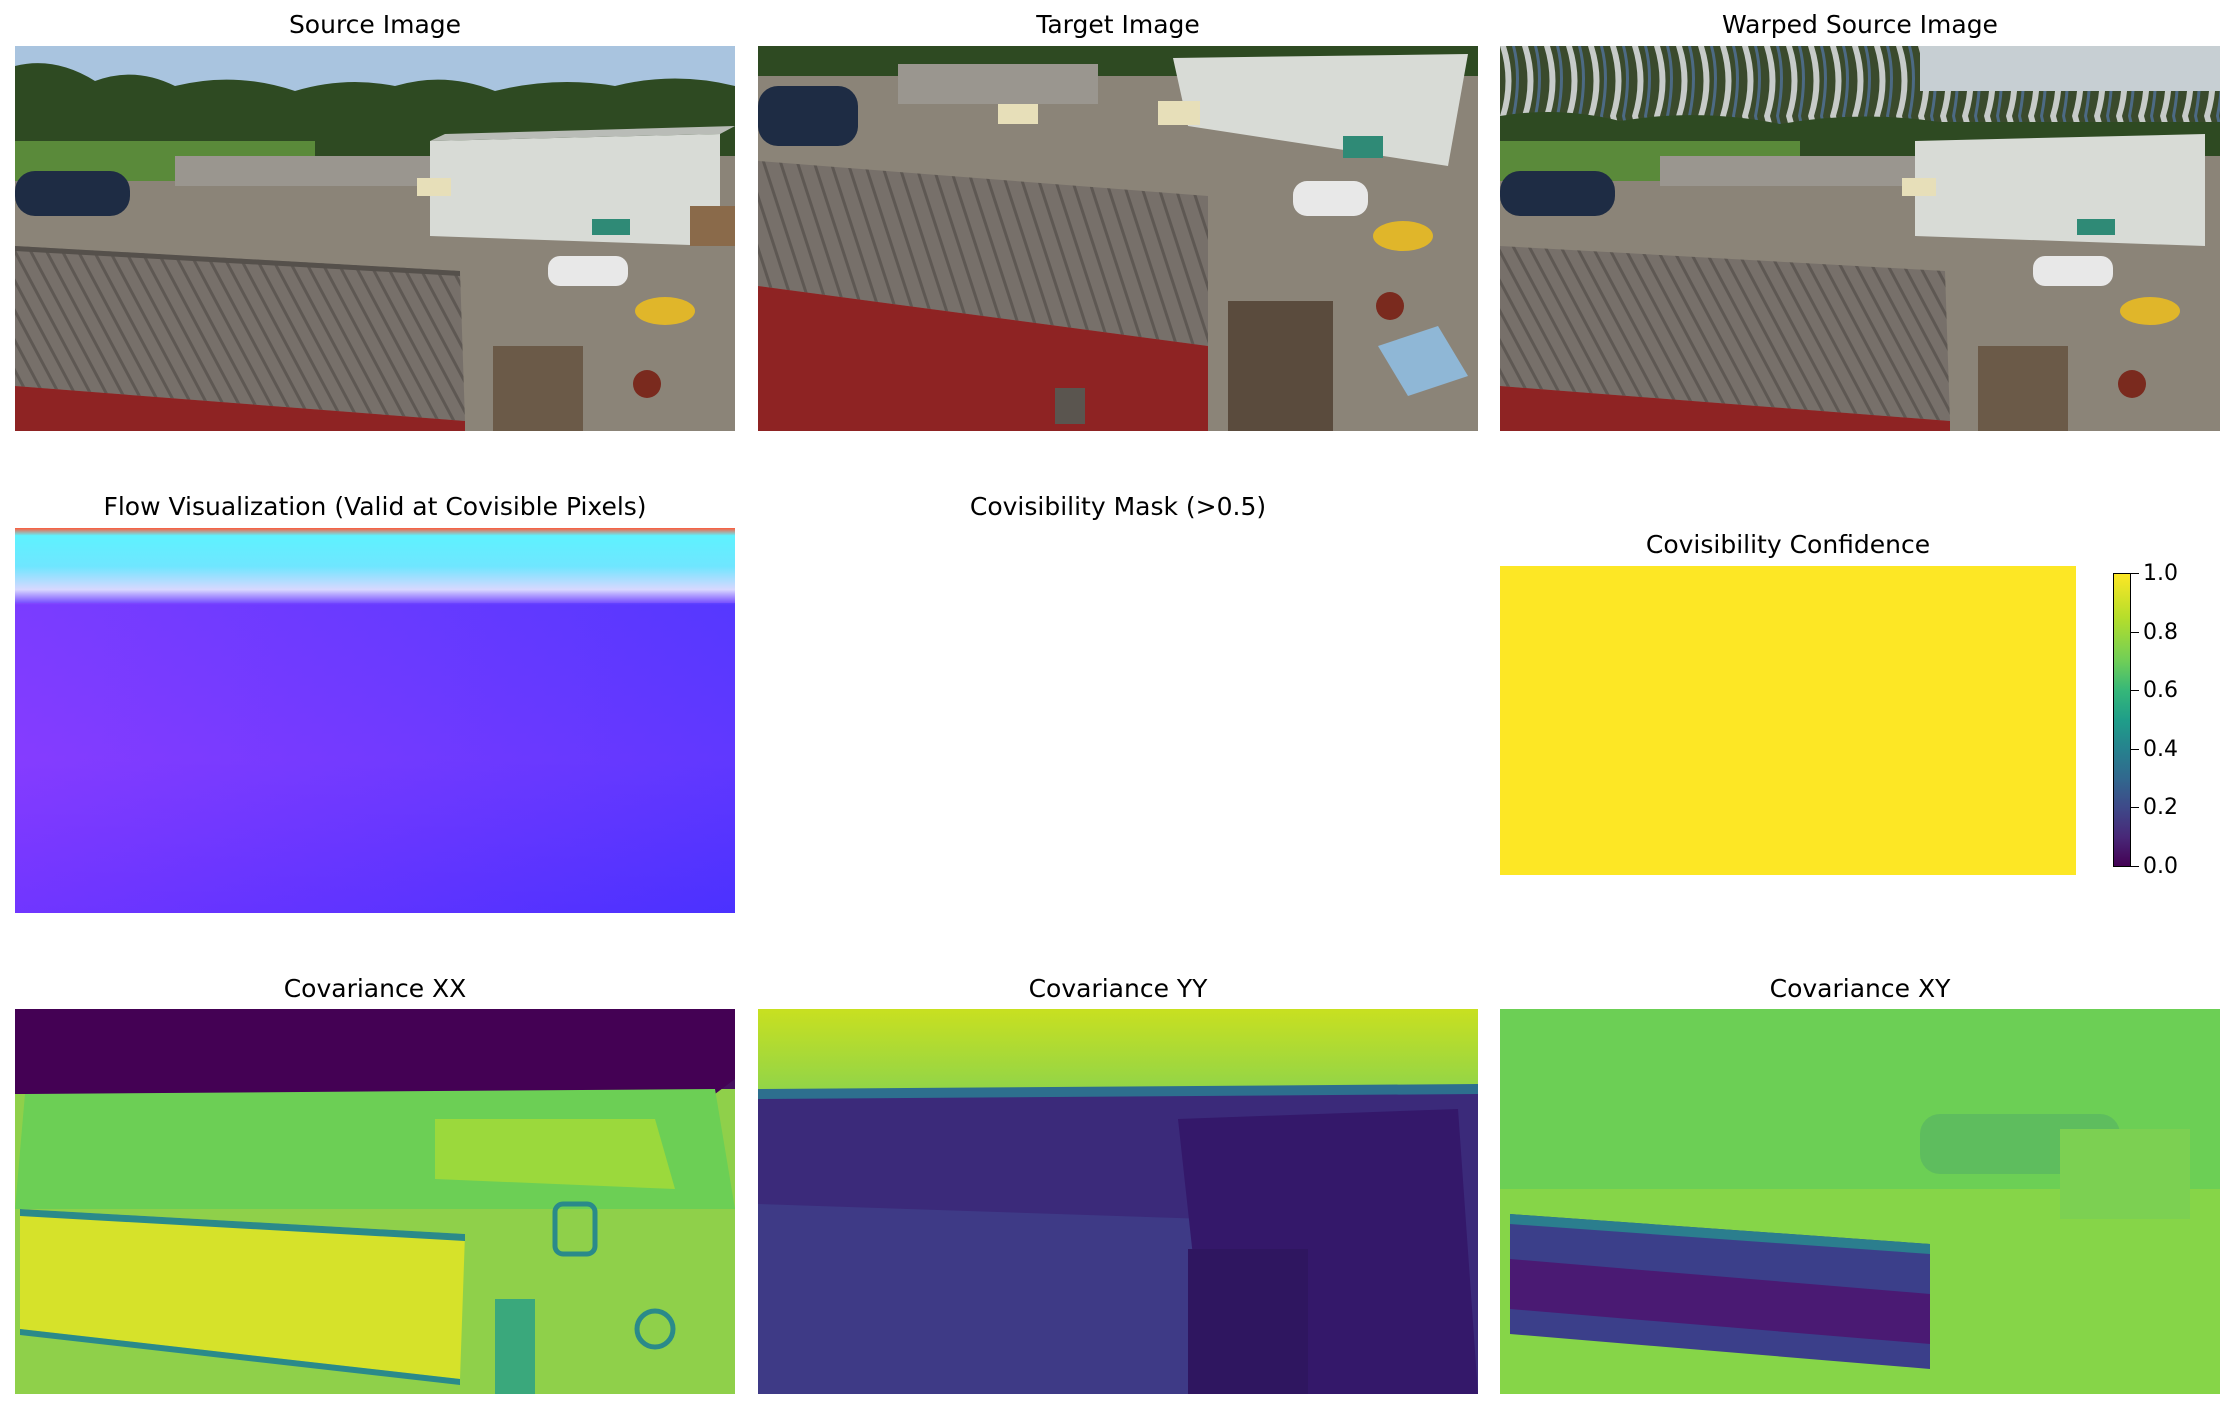  I want to click on colorbar-tick-label: 0.6, so click(2160, 690).